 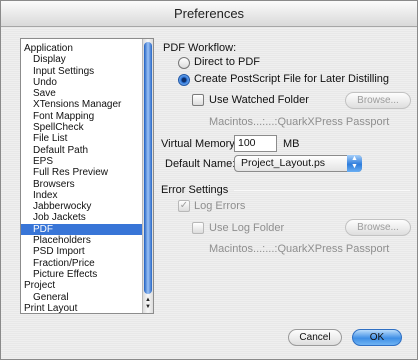 What do you see at coordinates (81, 297) in the screenshot?
I see `sidebar-item-general: General` at bounding box center [81, 297].